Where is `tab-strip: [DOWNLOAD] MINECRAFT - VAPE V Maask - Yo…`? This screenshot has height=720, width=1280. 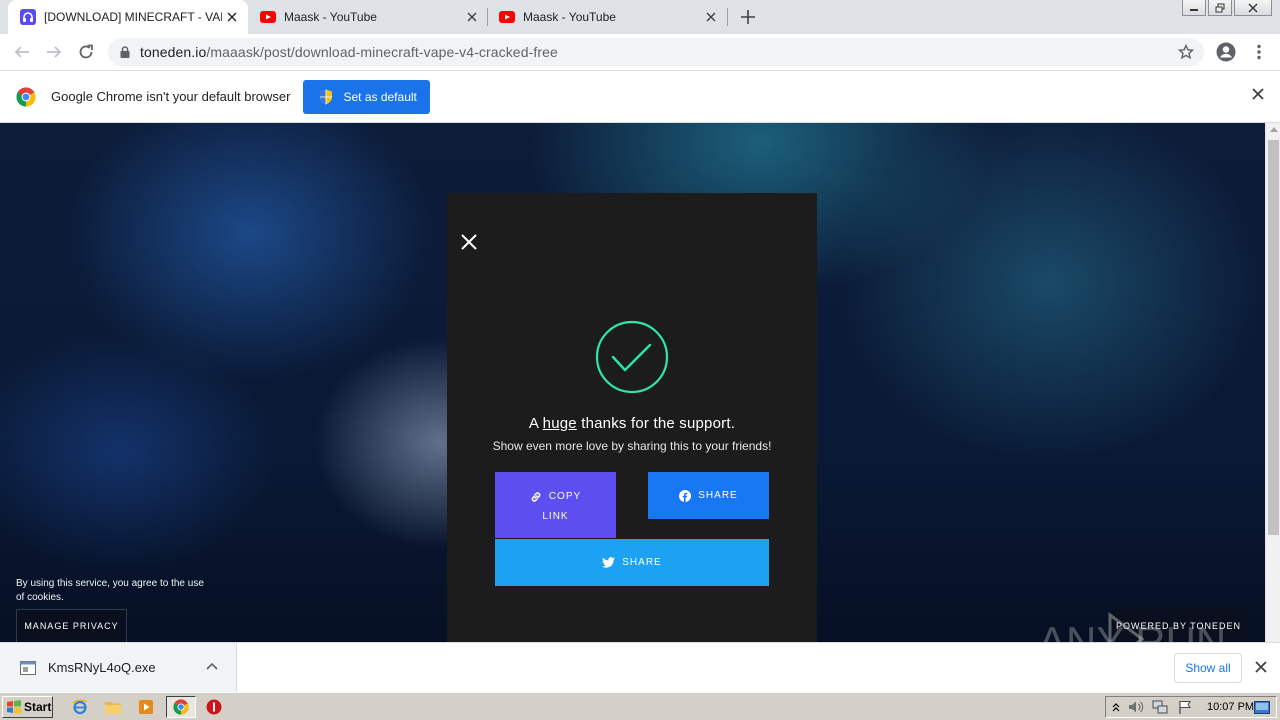 tab-strip: [DOWNLOAD] MINECRAFT - VAPE V Maask - Yo… is located at coordinates (640, 17).